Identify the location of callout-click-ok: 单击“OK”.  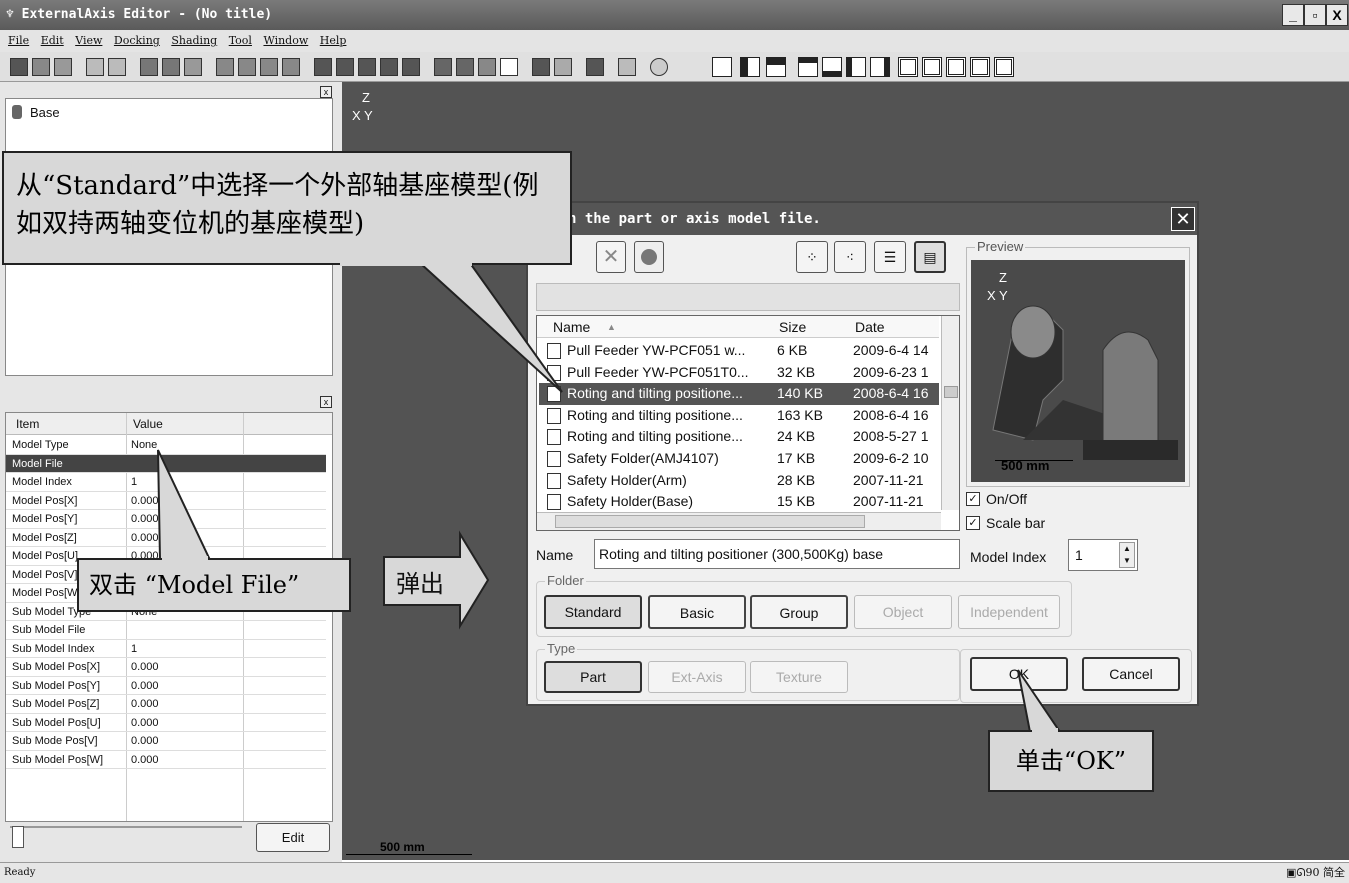
(1071, 761).